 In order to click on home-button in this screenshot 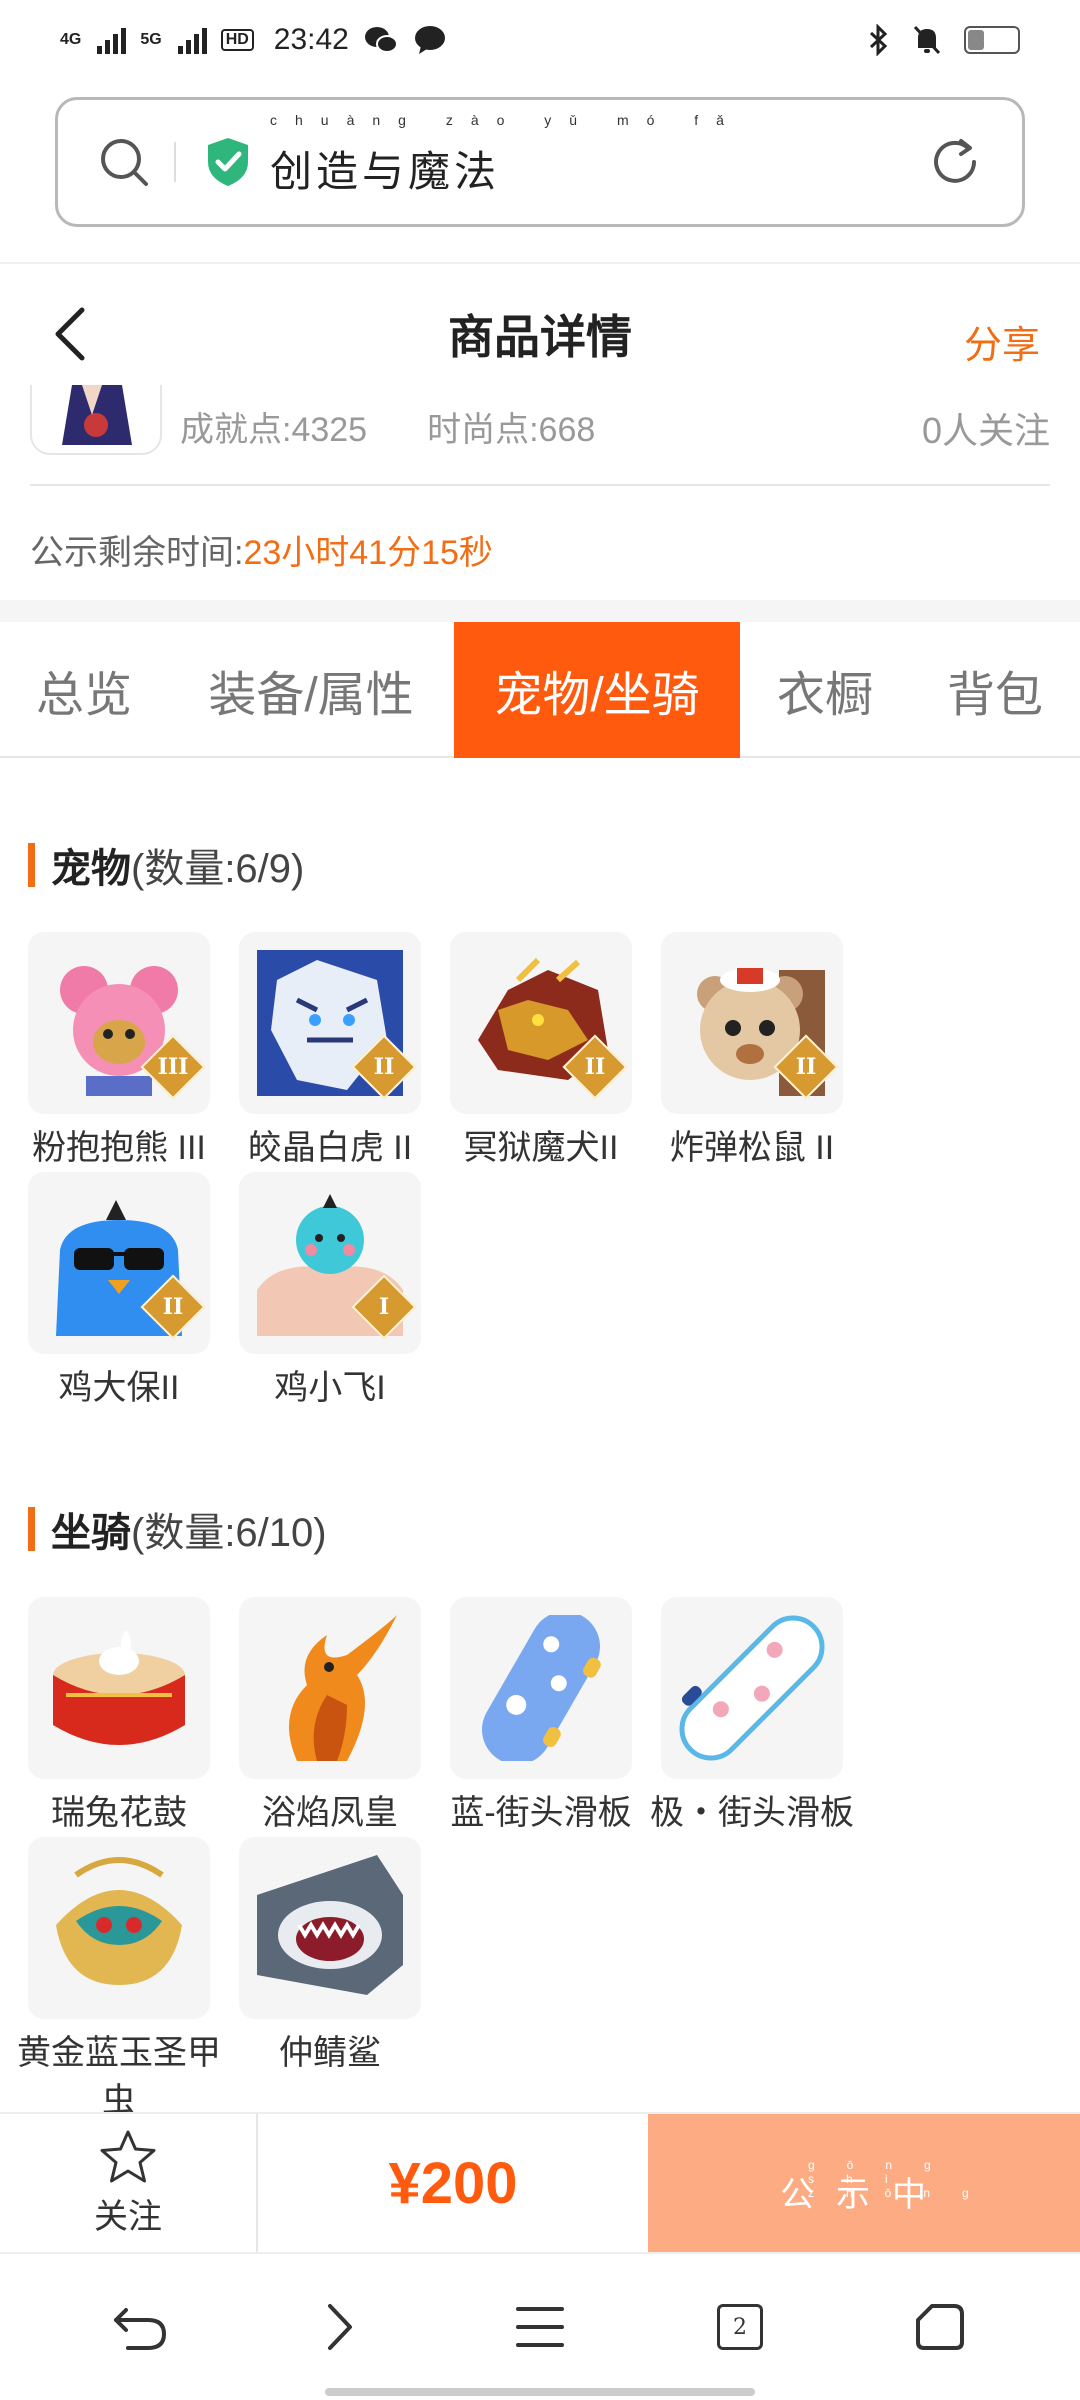, I will do `click(940, 2327)`.